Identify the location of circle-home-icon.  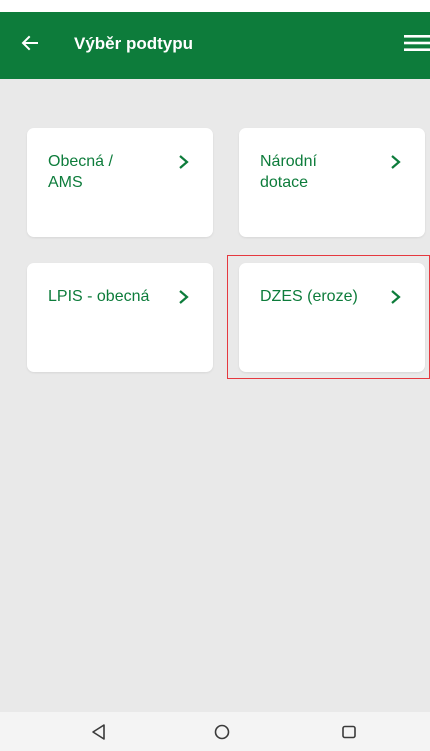
(222, 732).